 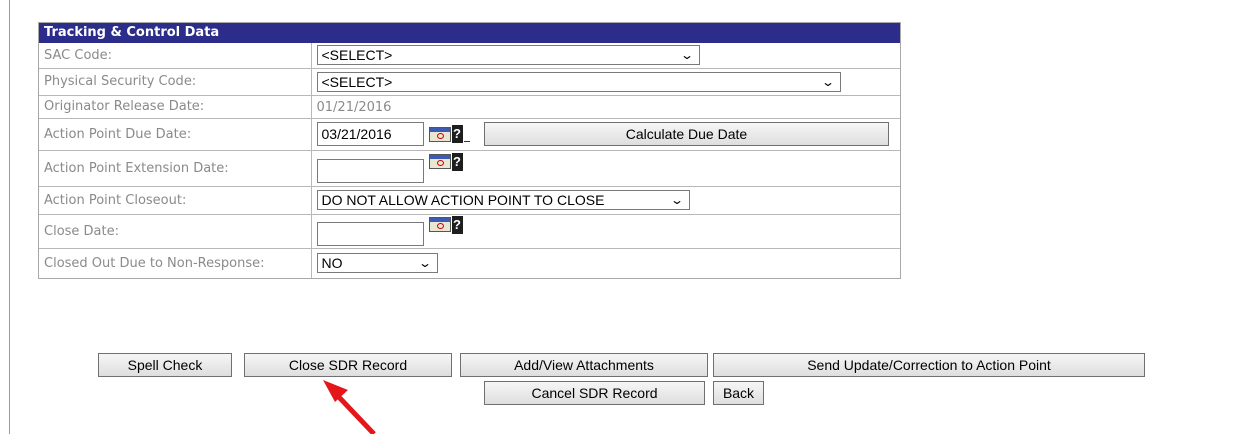 I want to click on annotation-arrow-shaft, so click(x=355, y=413).